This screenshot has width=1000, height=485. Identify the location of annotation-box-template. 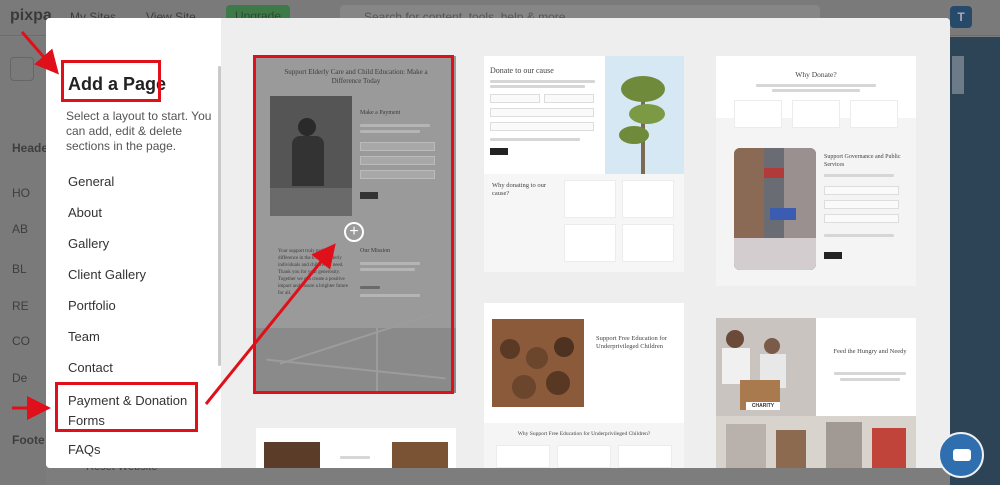
(353, 224).